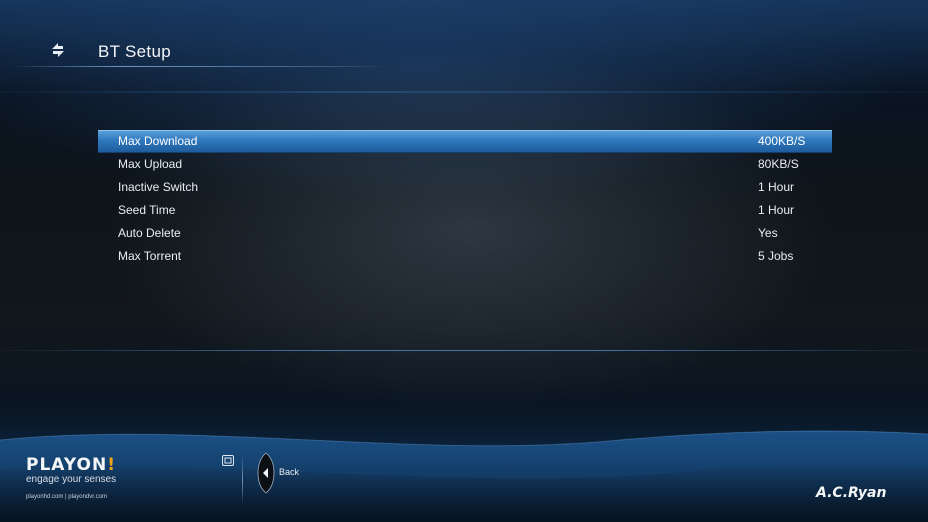 The height and width of the screenshot is (522, 928). I want to click on setting-label: Max Torrent, so click(150, 256).